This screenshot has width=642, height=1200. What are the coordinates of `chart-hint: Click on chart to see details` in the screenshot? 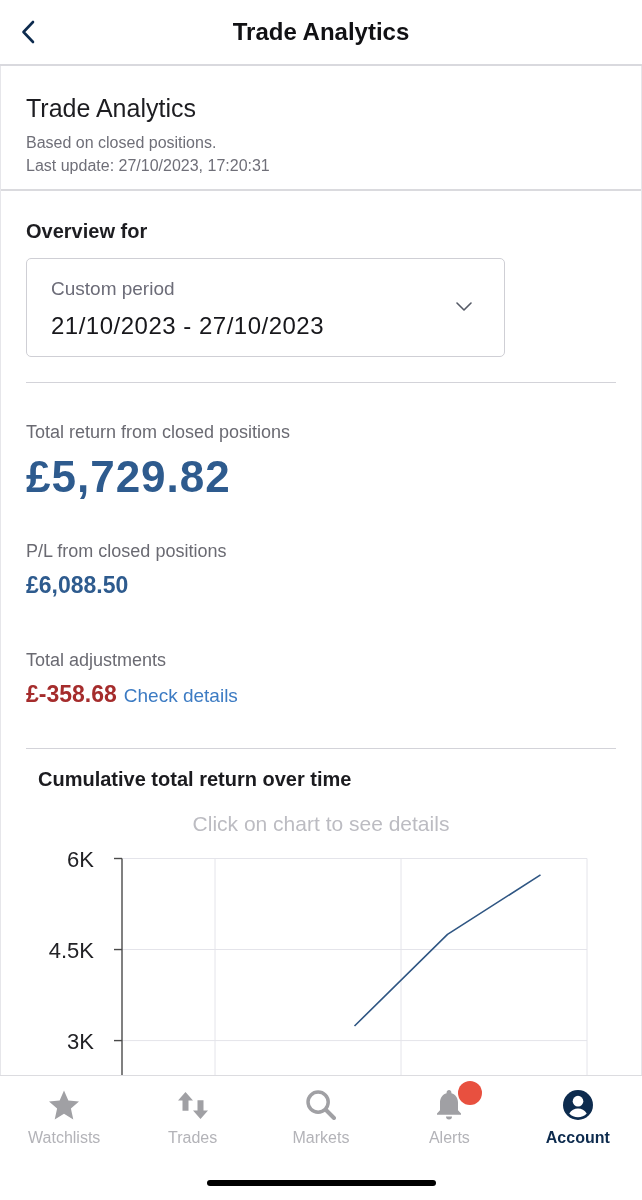 It's located at (321, 823).